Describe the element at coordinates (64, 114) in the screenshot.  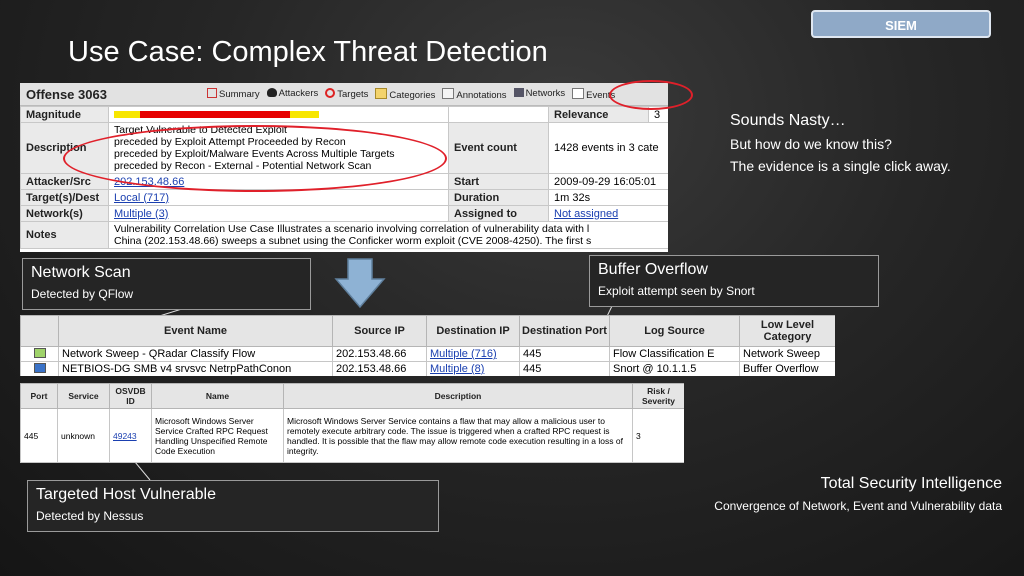
I see `magnitude-label: Magnitude` at that location.